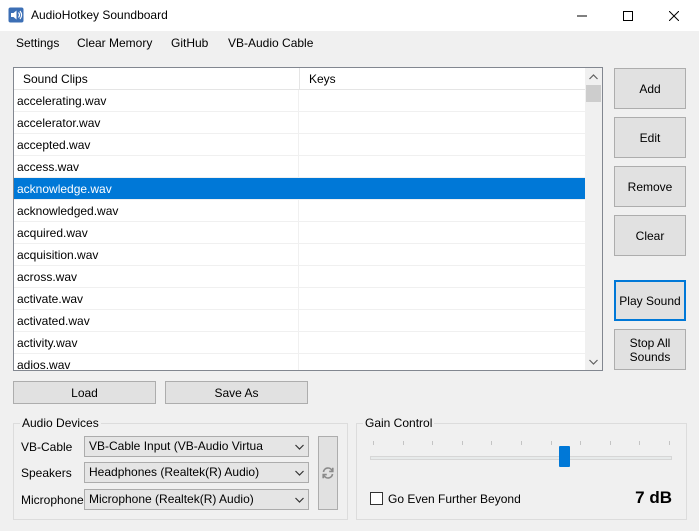 The image size is (699, 531). Describe the element at coordinates (114, 43) in the screenshot. I see `menu-clear-memory: Clear Memory` at that location.